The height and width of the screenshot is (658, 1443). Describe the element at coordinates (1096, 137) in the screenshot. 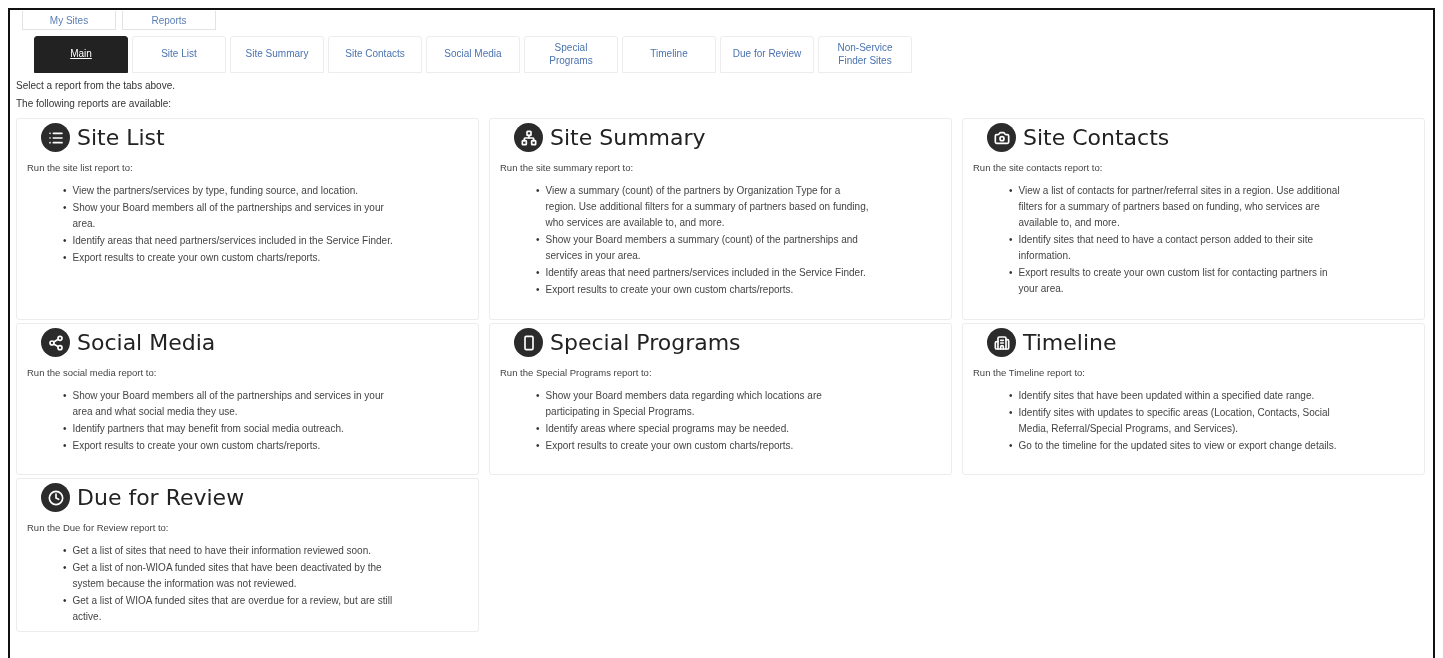

I see `report-title: Site Contacts` at that location.